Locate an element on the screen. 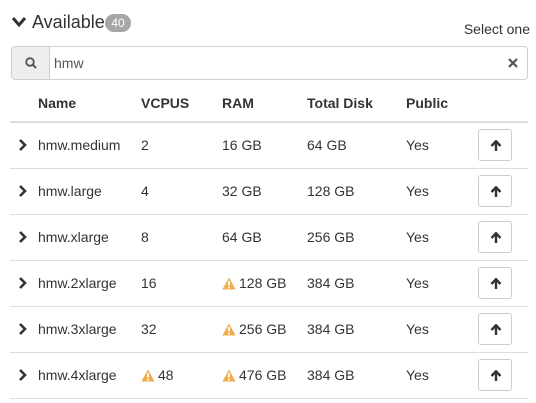 This screenshot has height=403, width=536. select-hint: Select one is located at coordinates (496, 29).